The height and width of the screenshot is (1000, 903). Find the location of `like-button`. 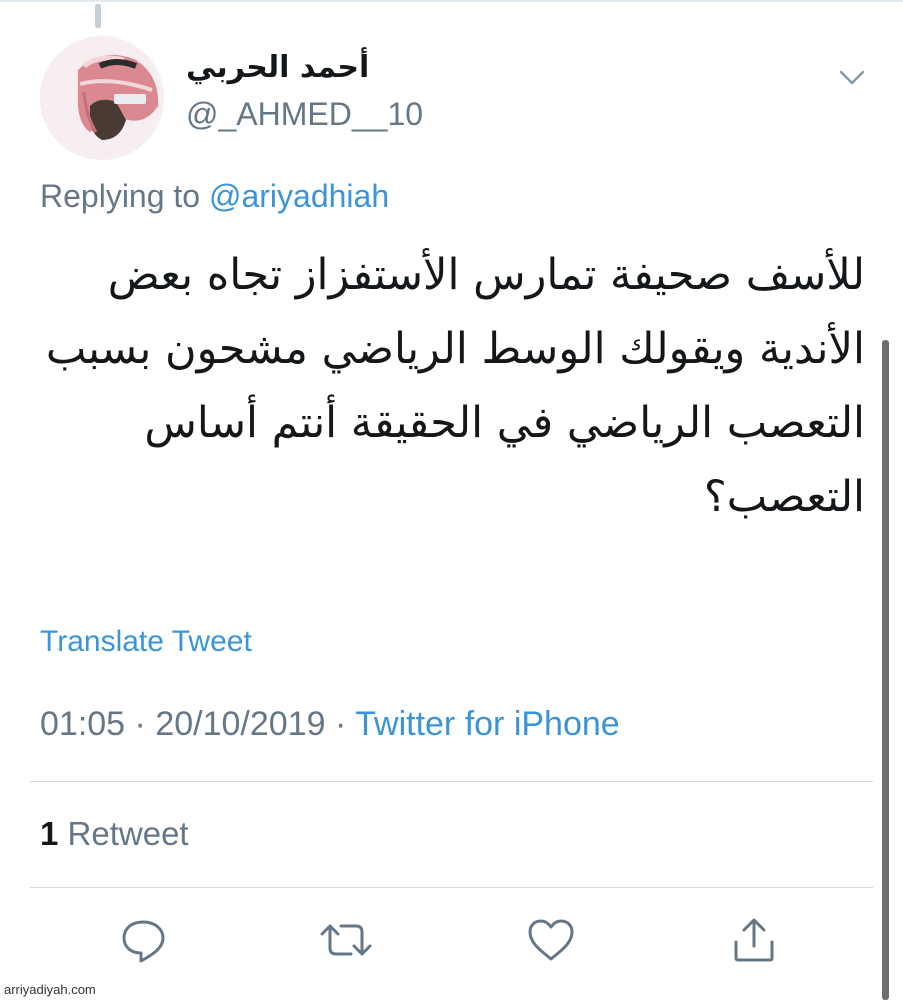

like-button is located at coordinates (551, 940).